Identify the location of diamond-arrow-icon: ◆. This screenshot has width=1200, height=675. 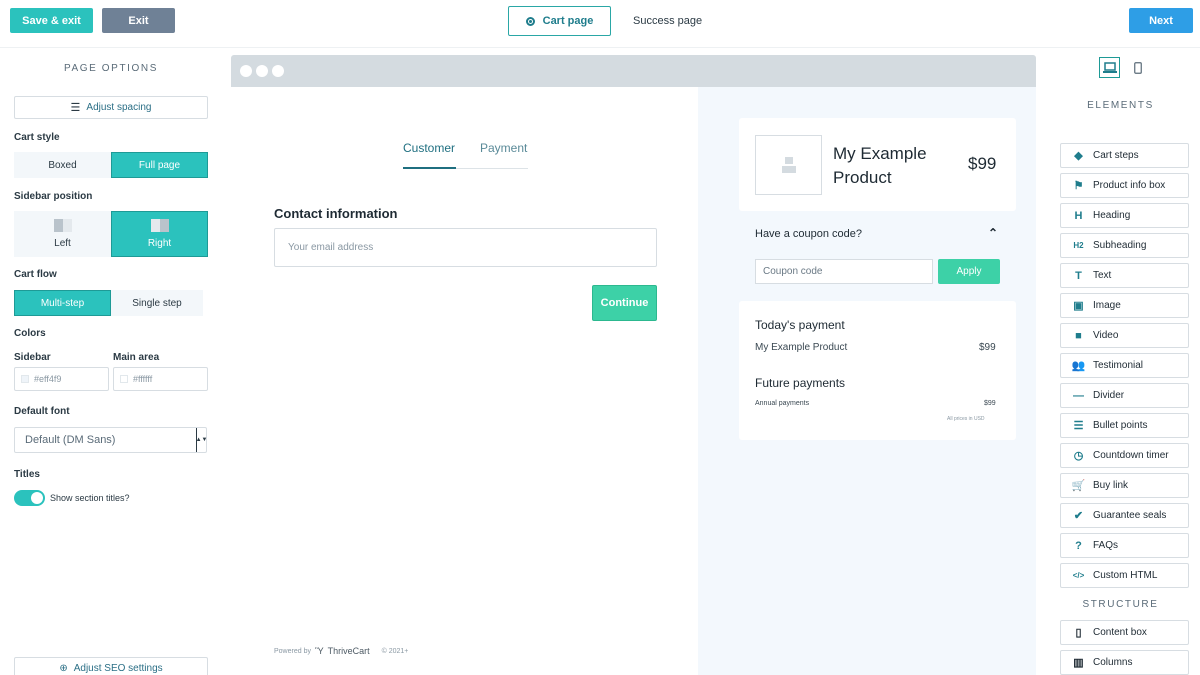
(1078, 156).